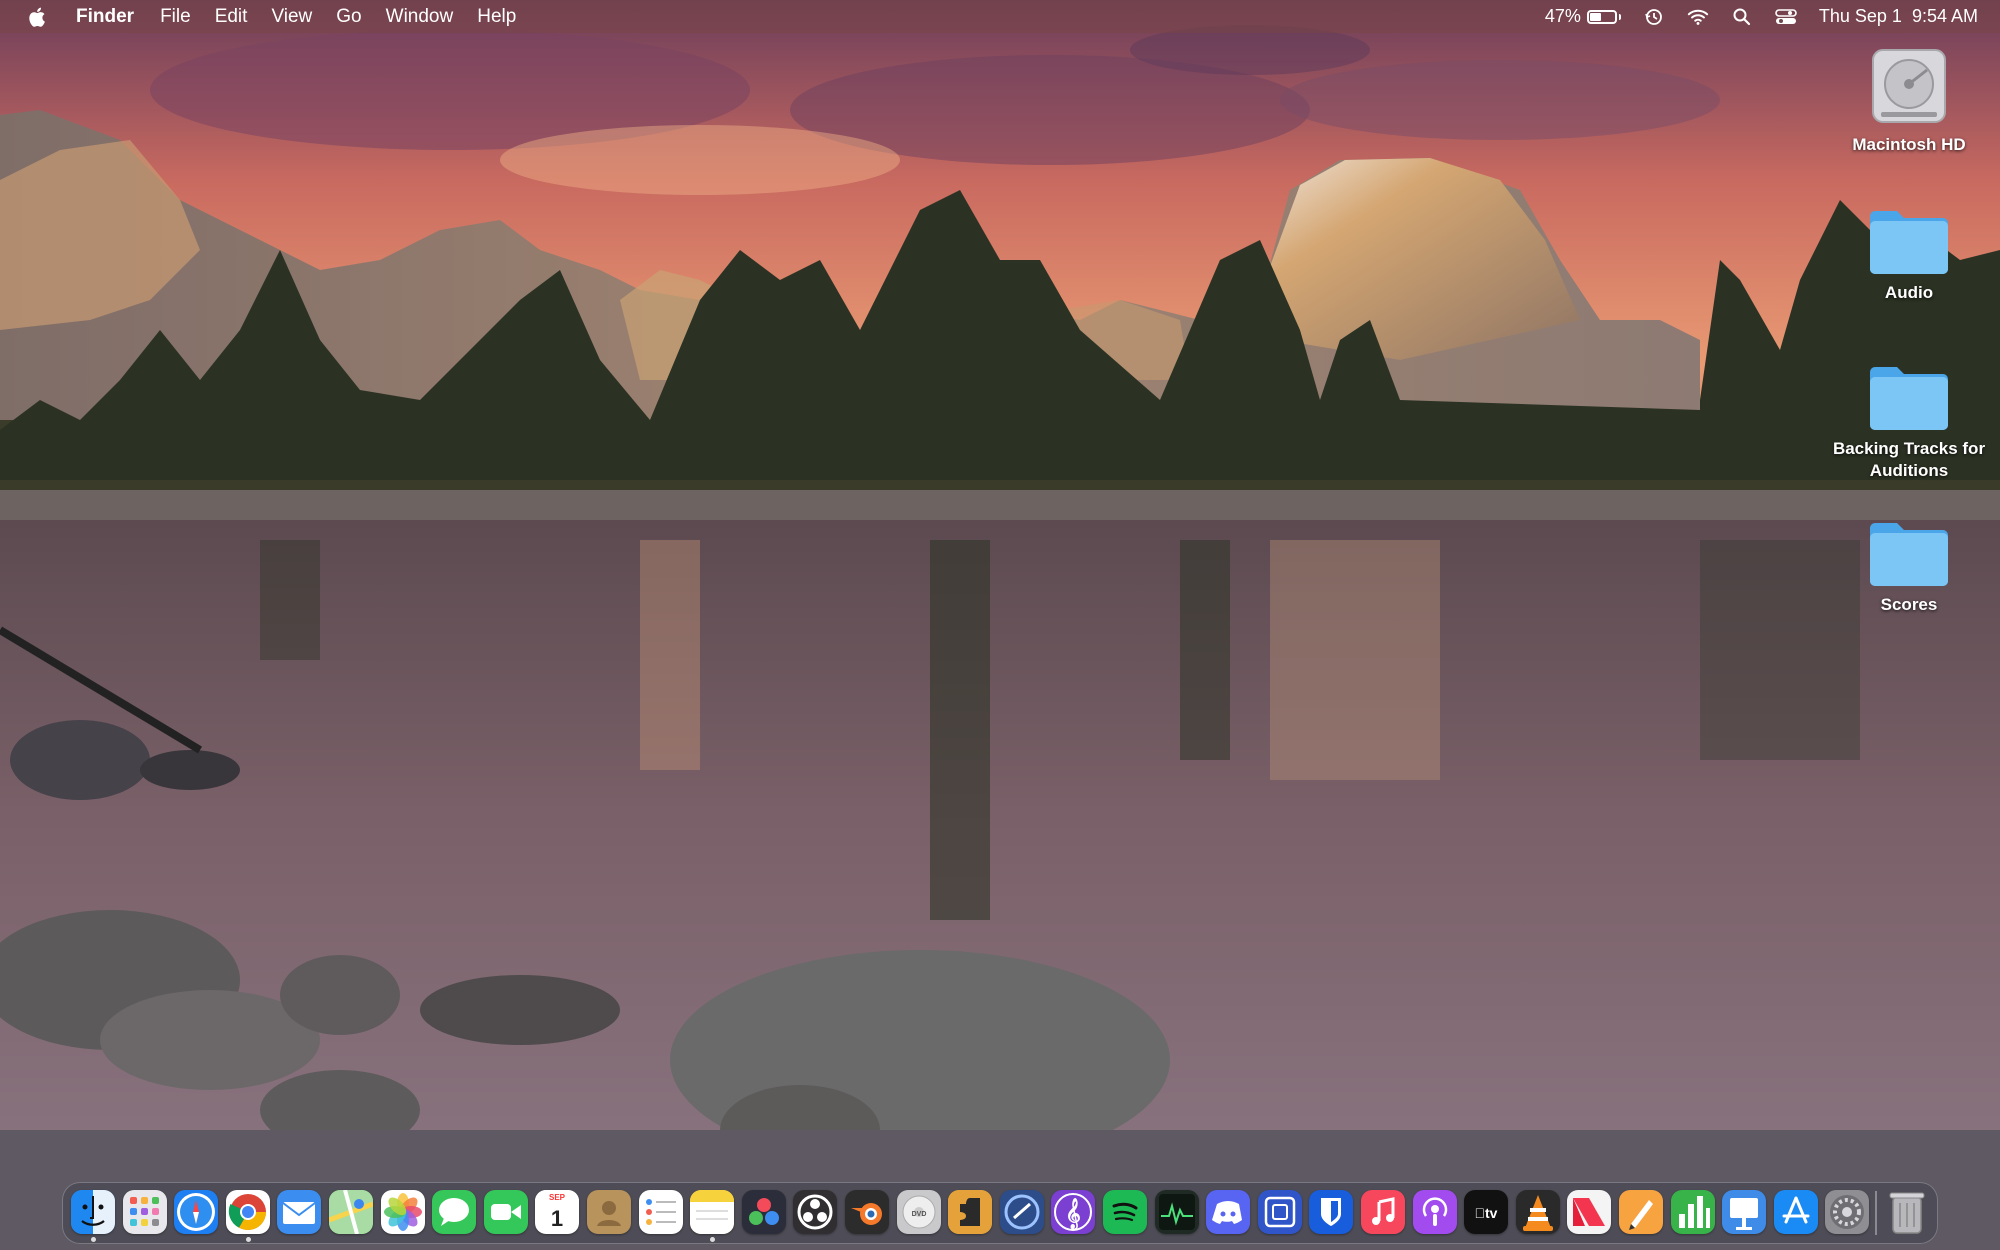  Describe the element at coordinates (1228, 1212) in the screenshot. I see `dock-app-discord-icon` at that location.